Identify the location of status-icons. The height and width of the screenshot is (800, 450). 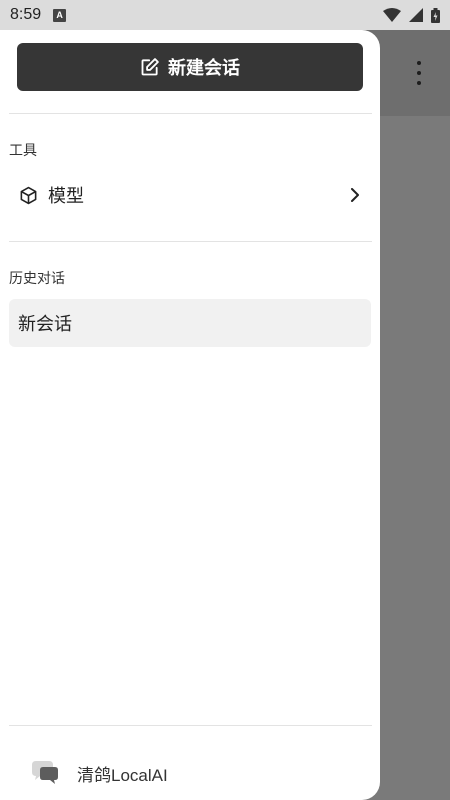
(411, 15).